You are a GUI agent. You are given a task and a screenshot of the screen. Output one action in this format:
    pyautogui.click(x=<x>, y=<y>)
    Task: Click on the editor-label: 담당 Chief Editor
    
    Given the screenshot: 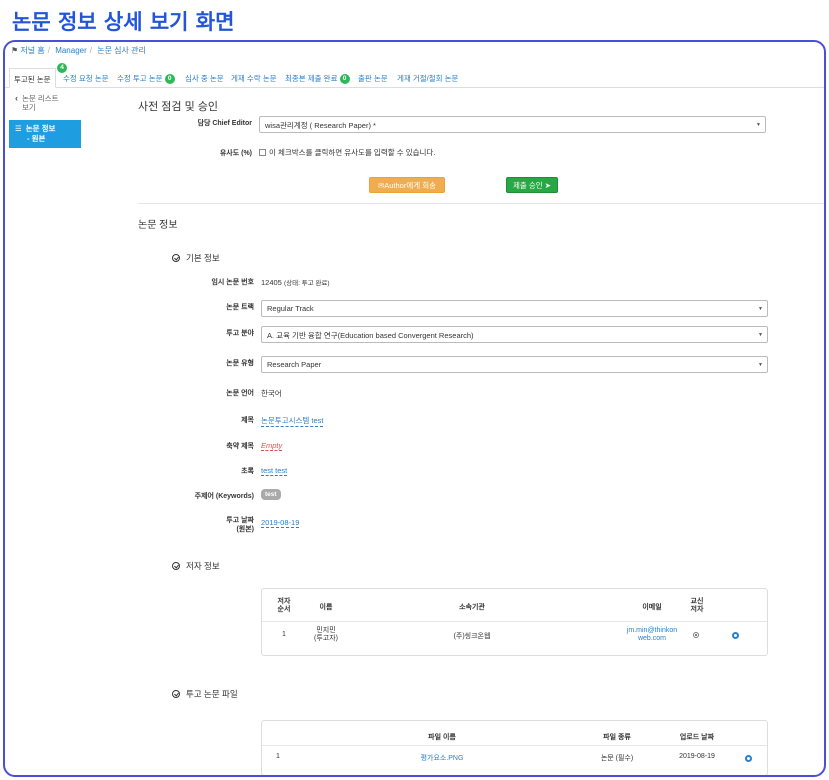 What is the action you would take?
    pyautogui.click(x=225, y=123)
    